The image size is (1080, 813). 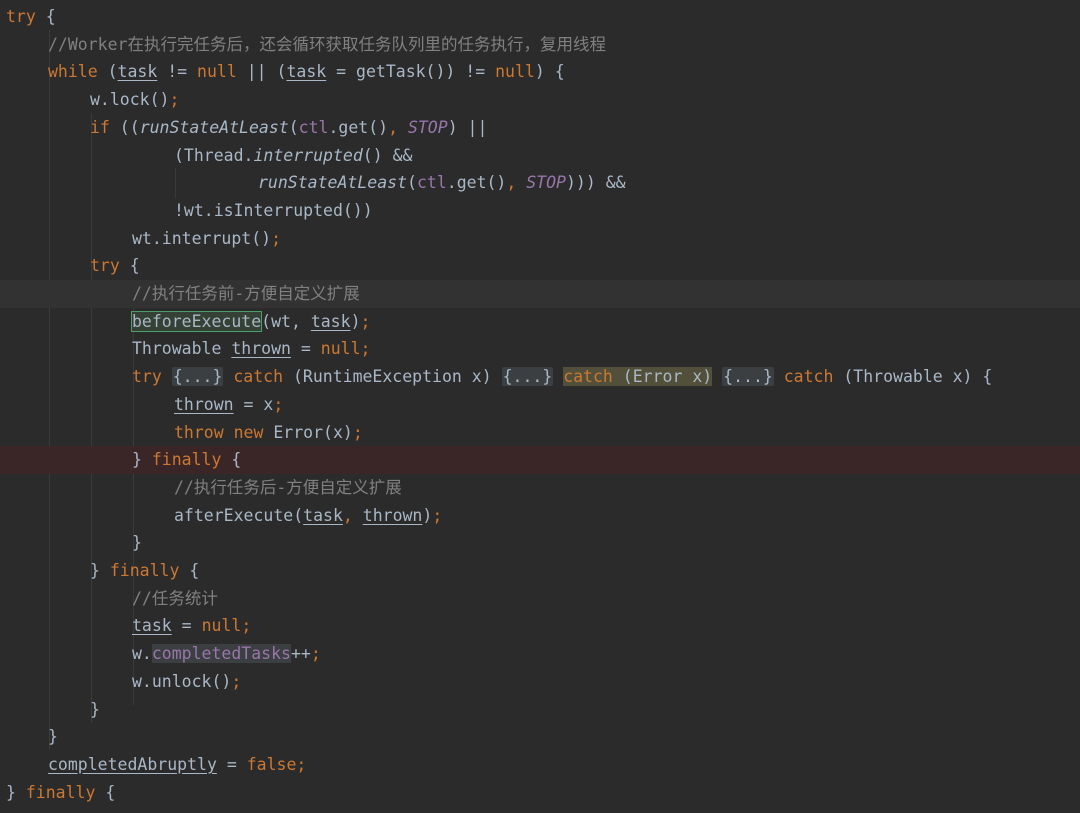 What do you see at coordinates (540, 349) in the screenshot?
I see `code-line-13: Throwable thrown = null;` at bounding box center [540, 349].